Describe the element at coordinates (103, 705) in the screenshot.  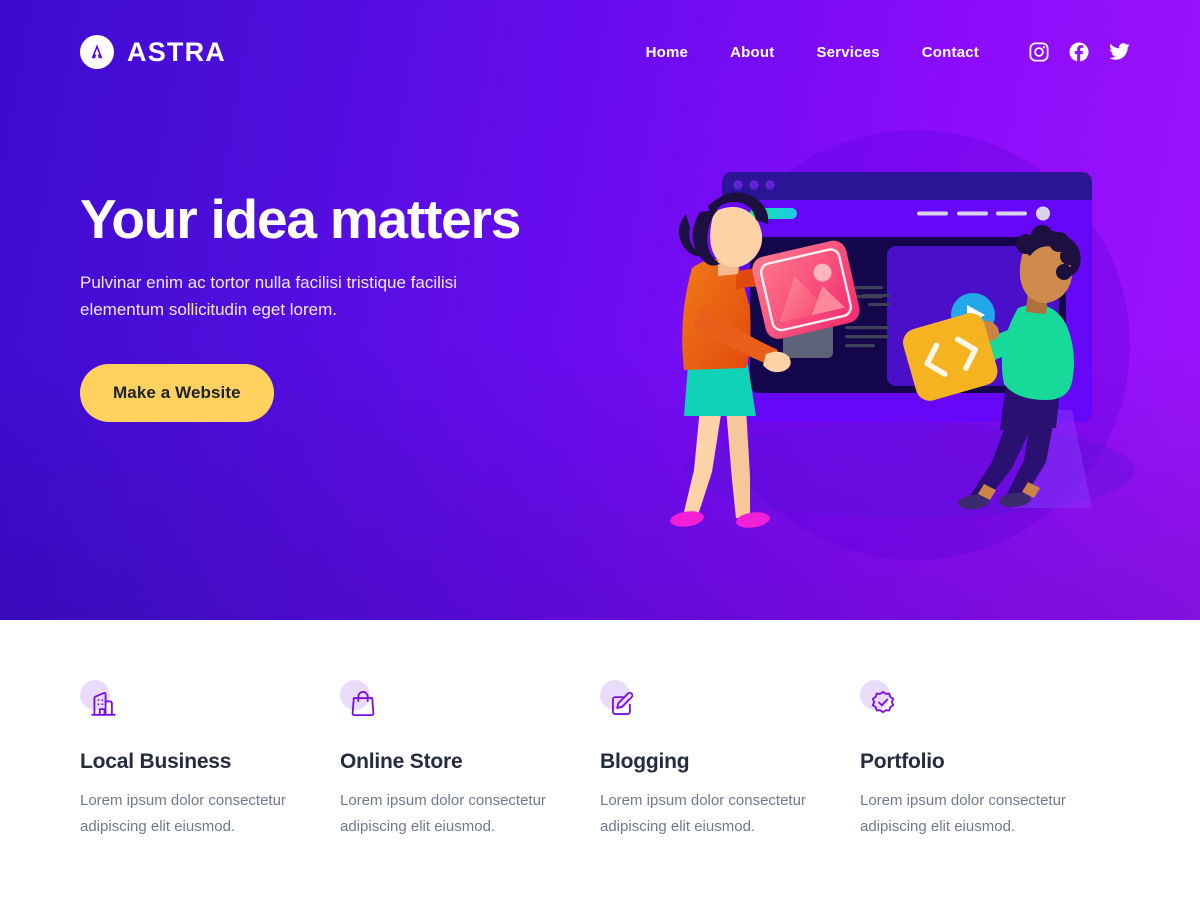
I see `building-icon` at that location.